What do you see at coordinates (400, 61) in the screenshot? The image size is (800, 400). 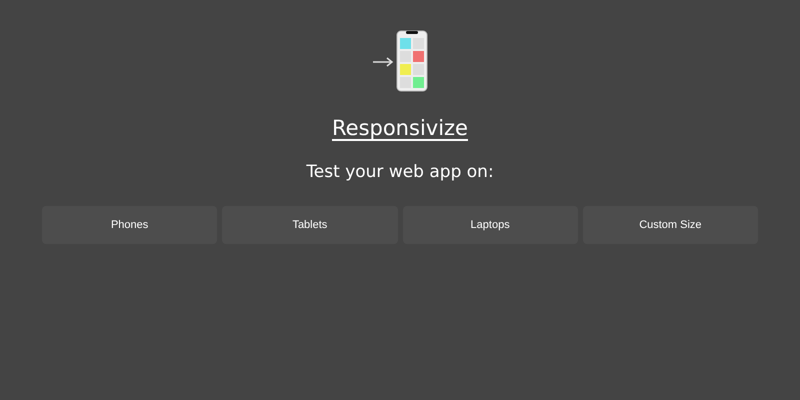 I see `phone-logo-icon` at bounding box center [400, 61].